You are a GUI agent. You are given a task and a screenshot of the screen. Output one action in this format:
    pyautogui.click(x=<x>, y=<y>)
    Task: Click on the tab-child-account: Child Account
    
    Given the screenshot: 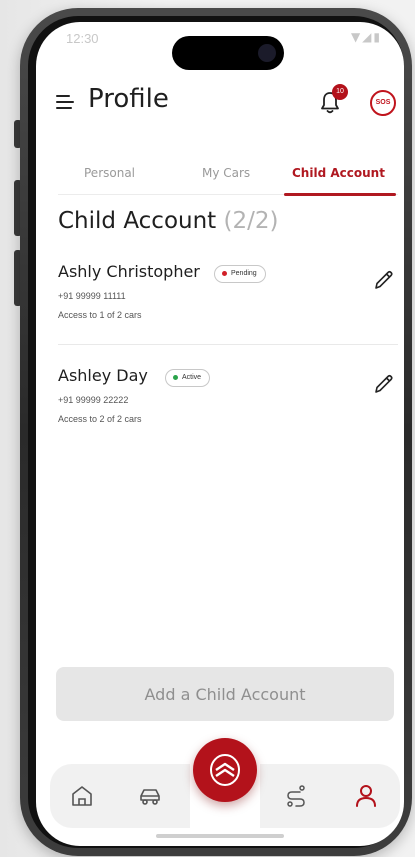 What is the action you would take?
    pyautogui.click(x=338, y=173)
    